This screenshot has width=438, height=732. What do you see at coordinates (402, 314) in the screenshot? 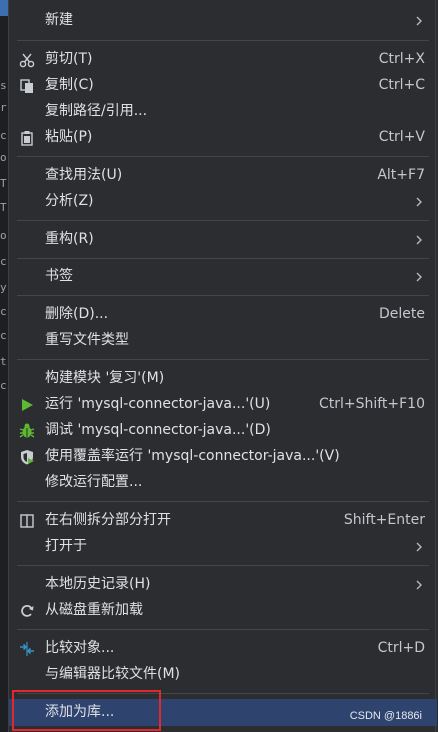
I see `shortcut-label: Delete` at bounding box center [402, 314].